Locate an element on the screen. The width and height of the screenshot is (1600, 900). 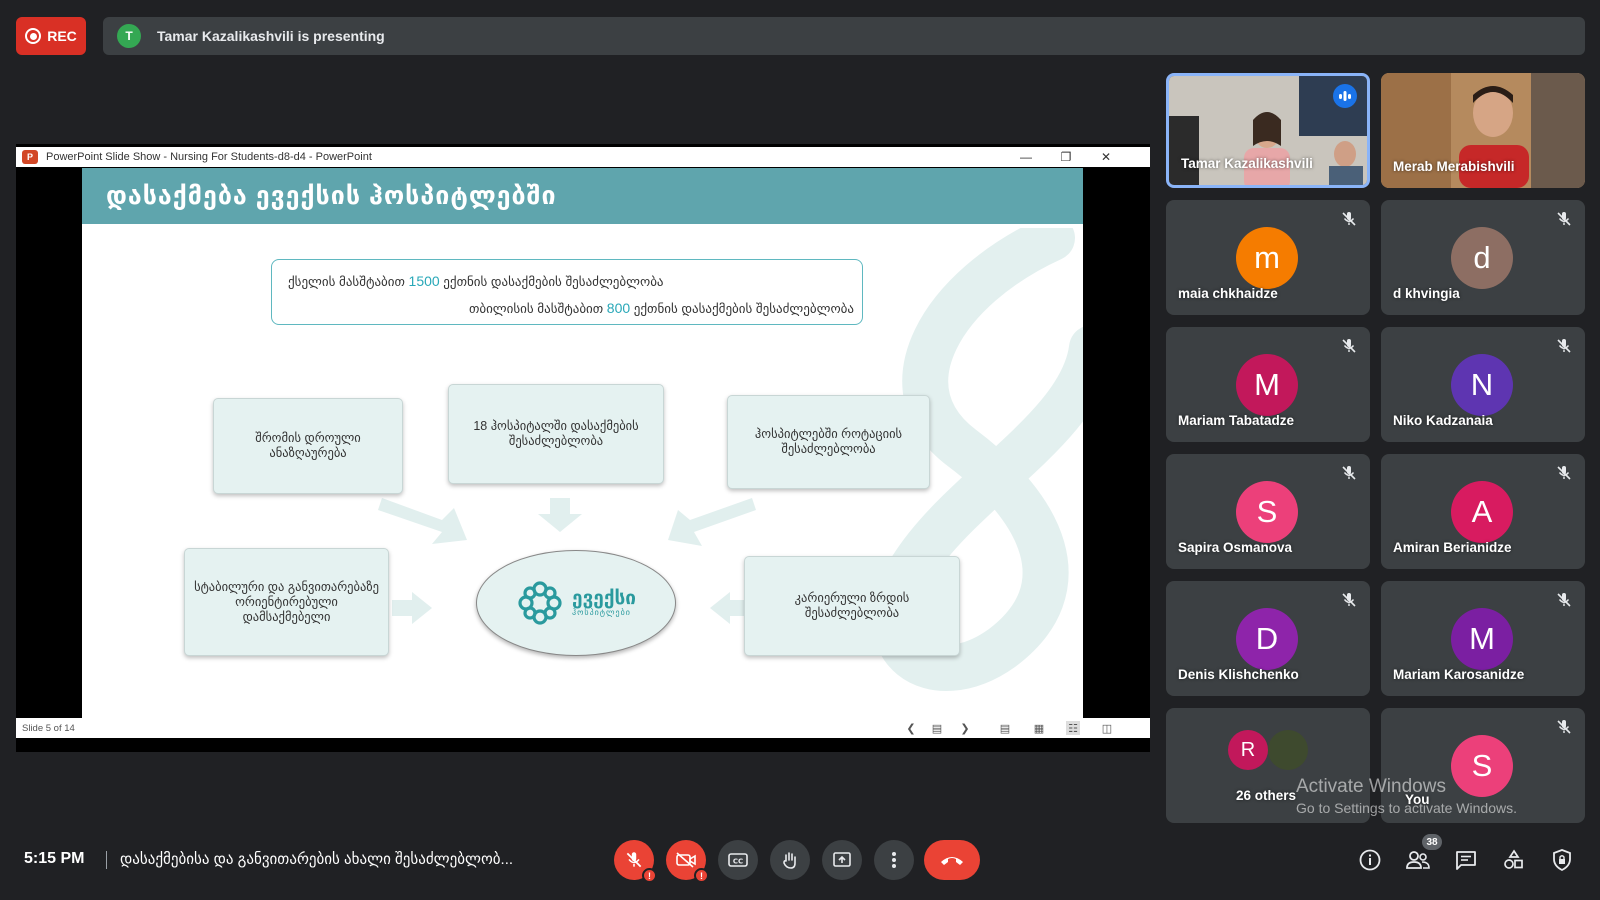
evex-logo-center: ევექსი ჰოსპიტლები is located at coordinates (576, 603).